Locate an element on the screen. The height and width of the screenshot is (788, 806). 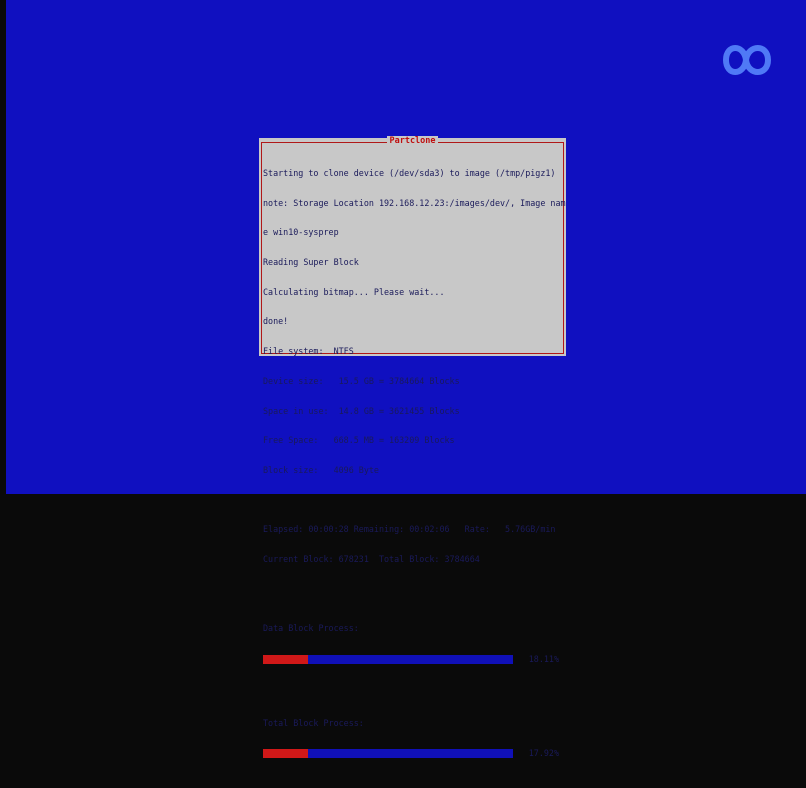
total-block-label: Total Block Process: is located at coordinates (313, 722).